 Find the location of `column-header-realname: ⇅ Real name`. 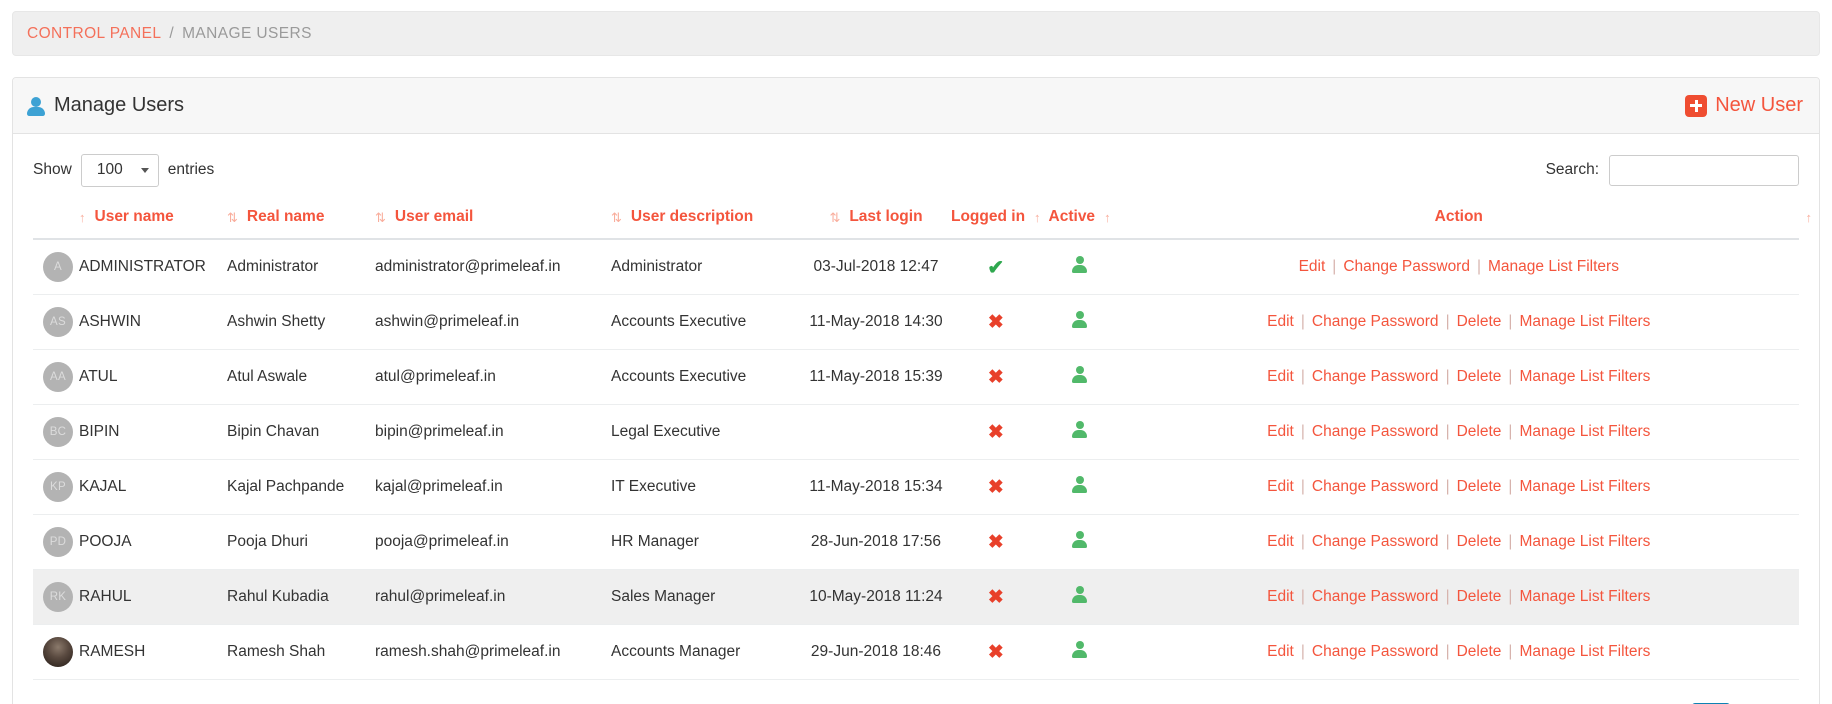

column-header-realname: ⇅ Real name is located at coordinates (301, 224).